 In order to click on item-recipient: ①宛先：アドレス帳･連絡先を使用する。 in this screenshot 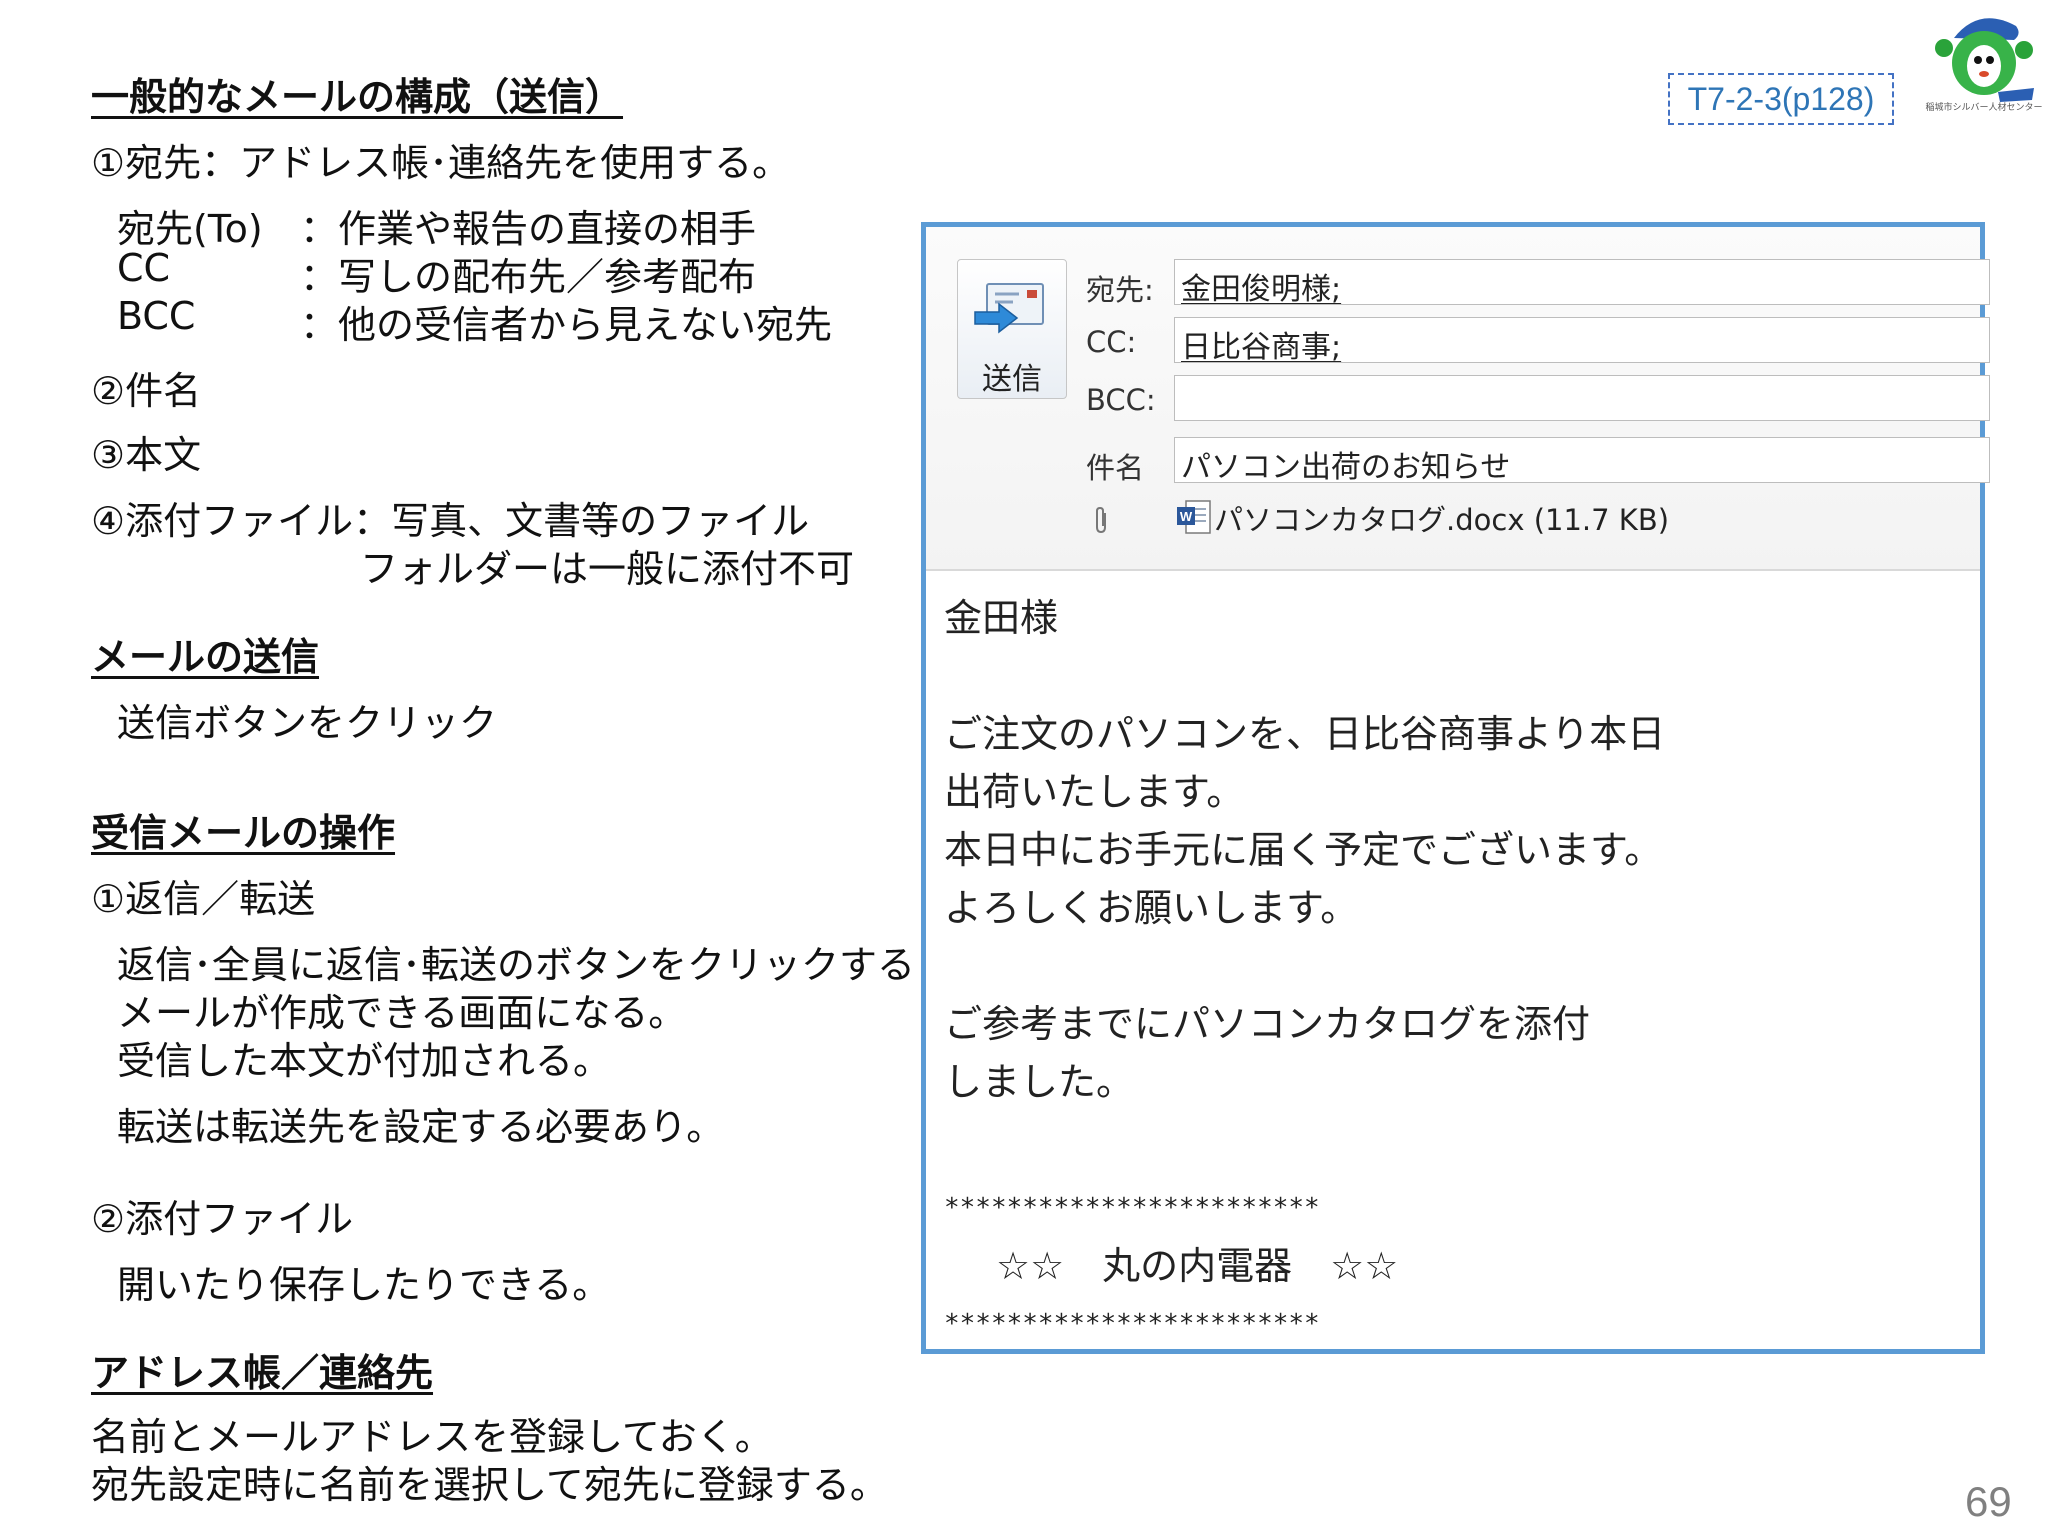, I will do `click(441, 163)`.